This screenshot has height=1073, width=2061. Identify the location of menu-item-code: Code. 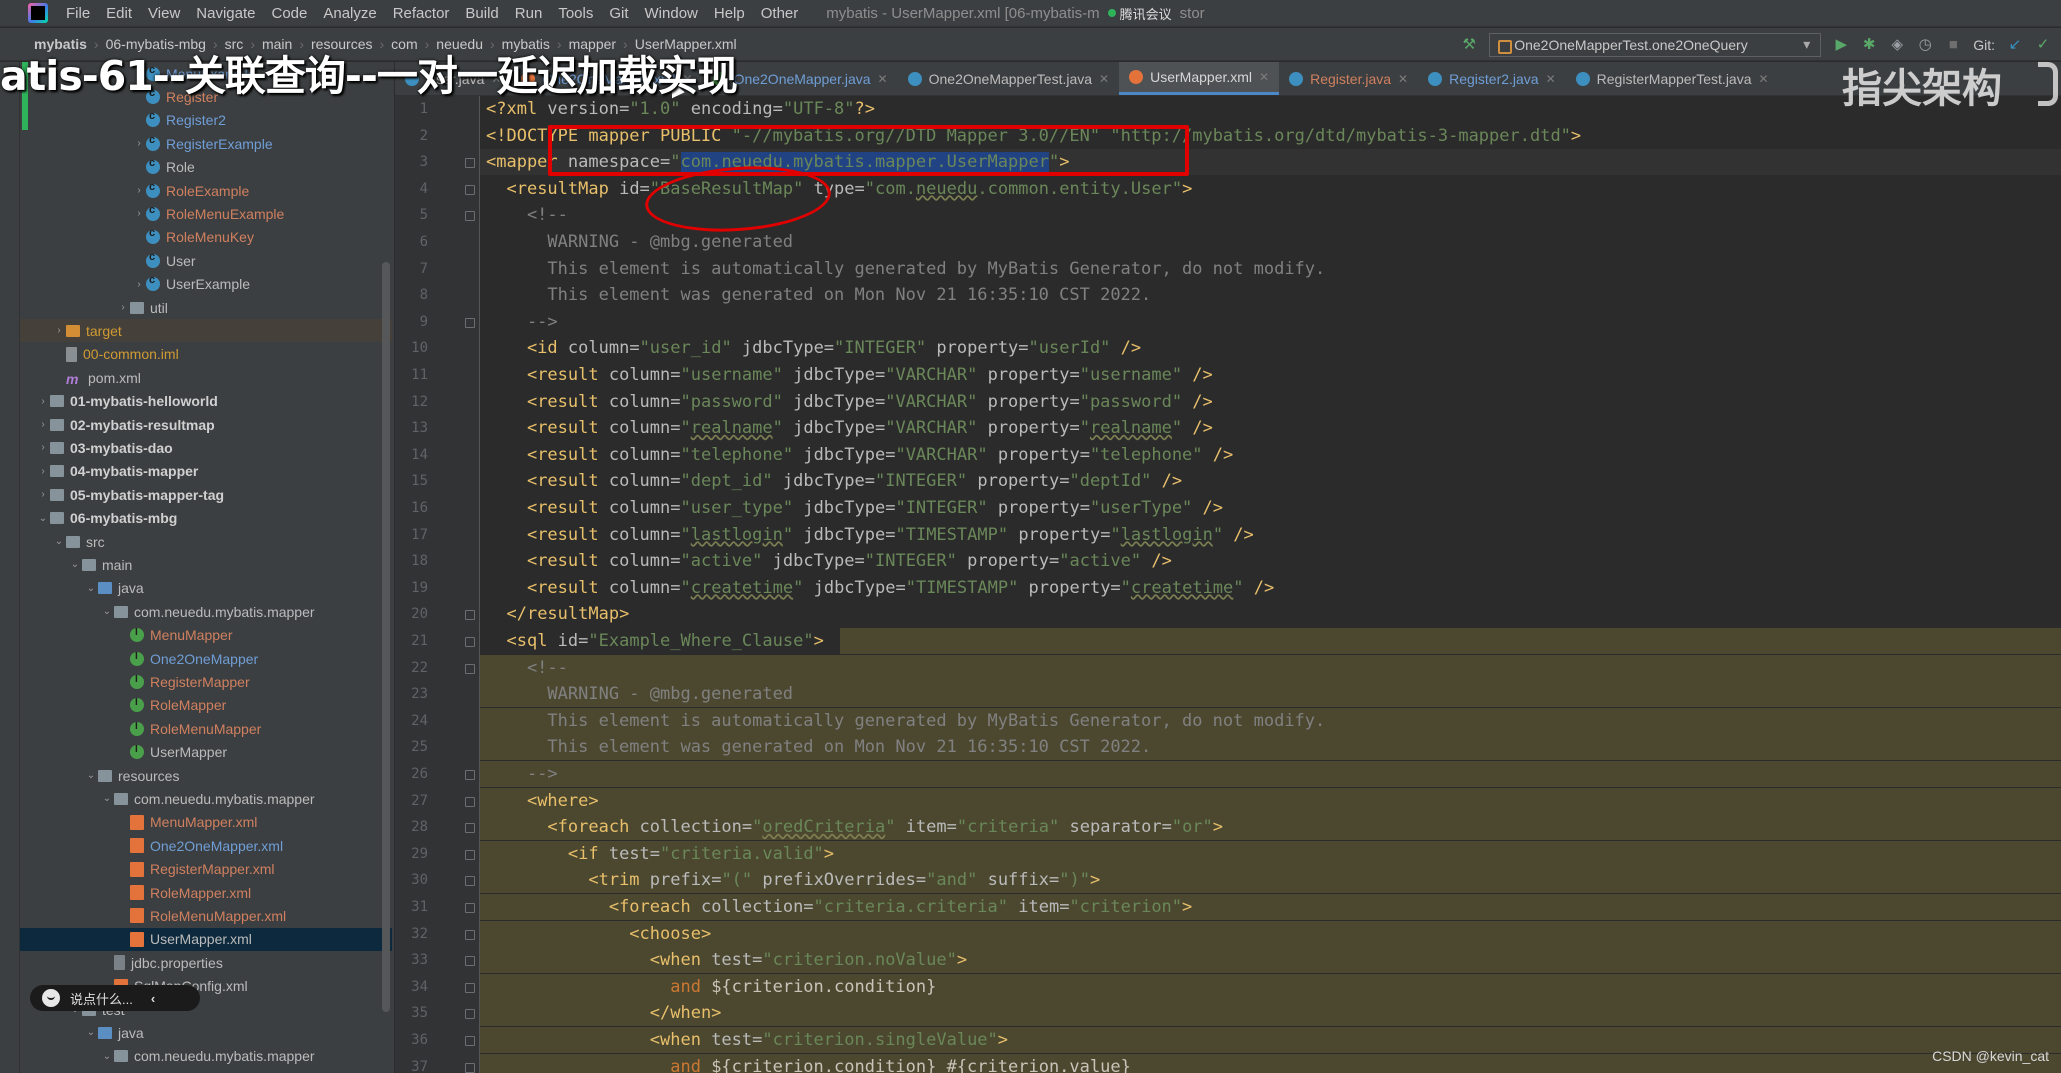
(289, 13).